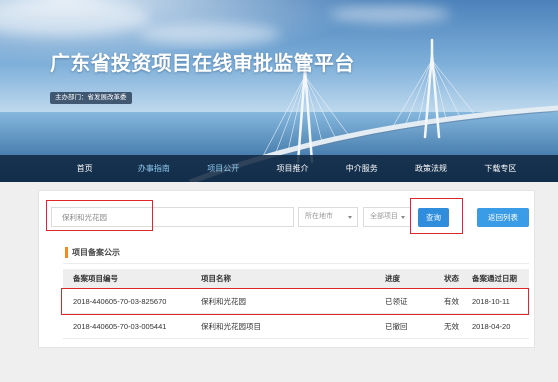  Describe the element at coordinates (153, 168) in the screenshot. I see `nav-item-guide: 办事指南` at that location.